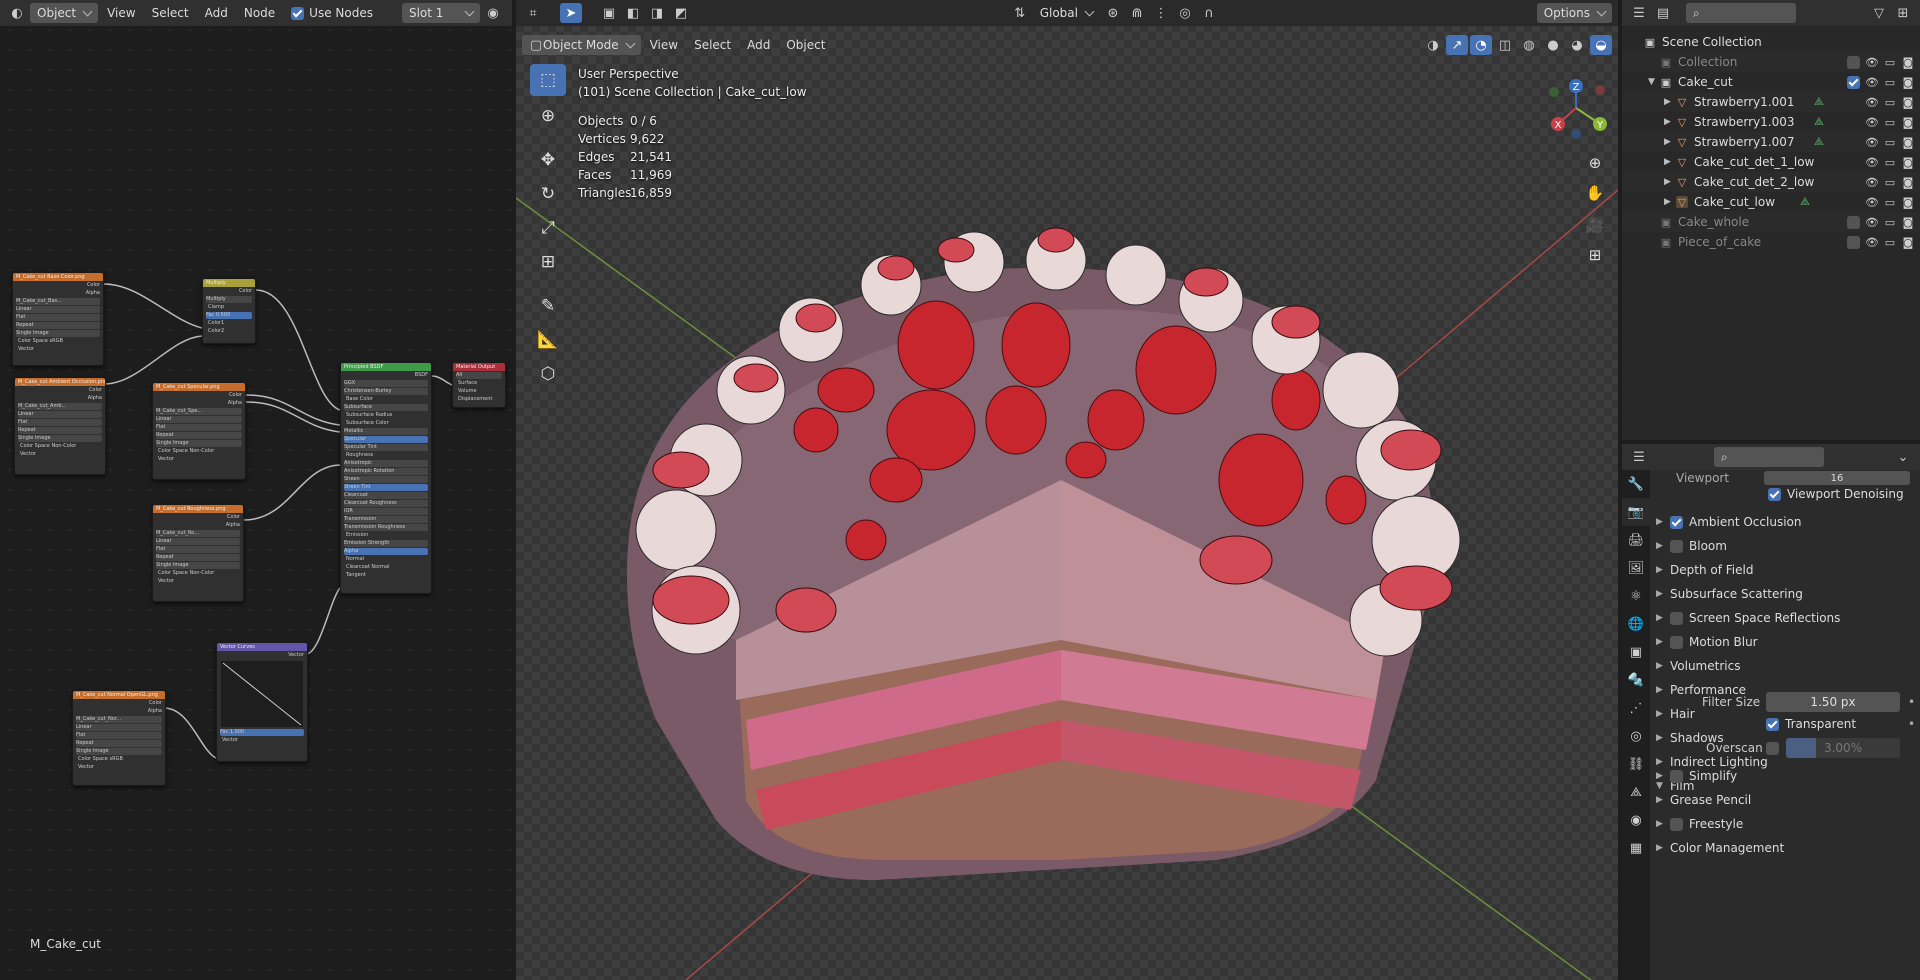  Describe the element at coordinates (1788, 666) in the screenshot. I see `panel-volumetrics: ▶ Volumetrics` at that location.